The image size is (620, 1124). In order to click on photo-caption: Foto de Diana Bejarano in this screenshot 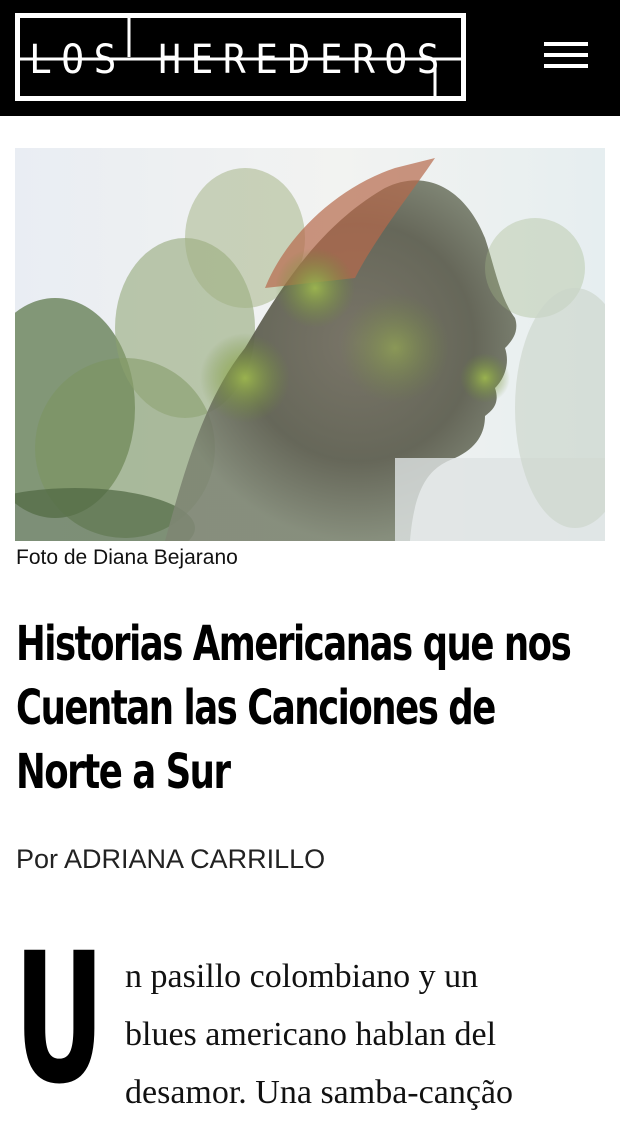, I will do `click(127, 557)`.